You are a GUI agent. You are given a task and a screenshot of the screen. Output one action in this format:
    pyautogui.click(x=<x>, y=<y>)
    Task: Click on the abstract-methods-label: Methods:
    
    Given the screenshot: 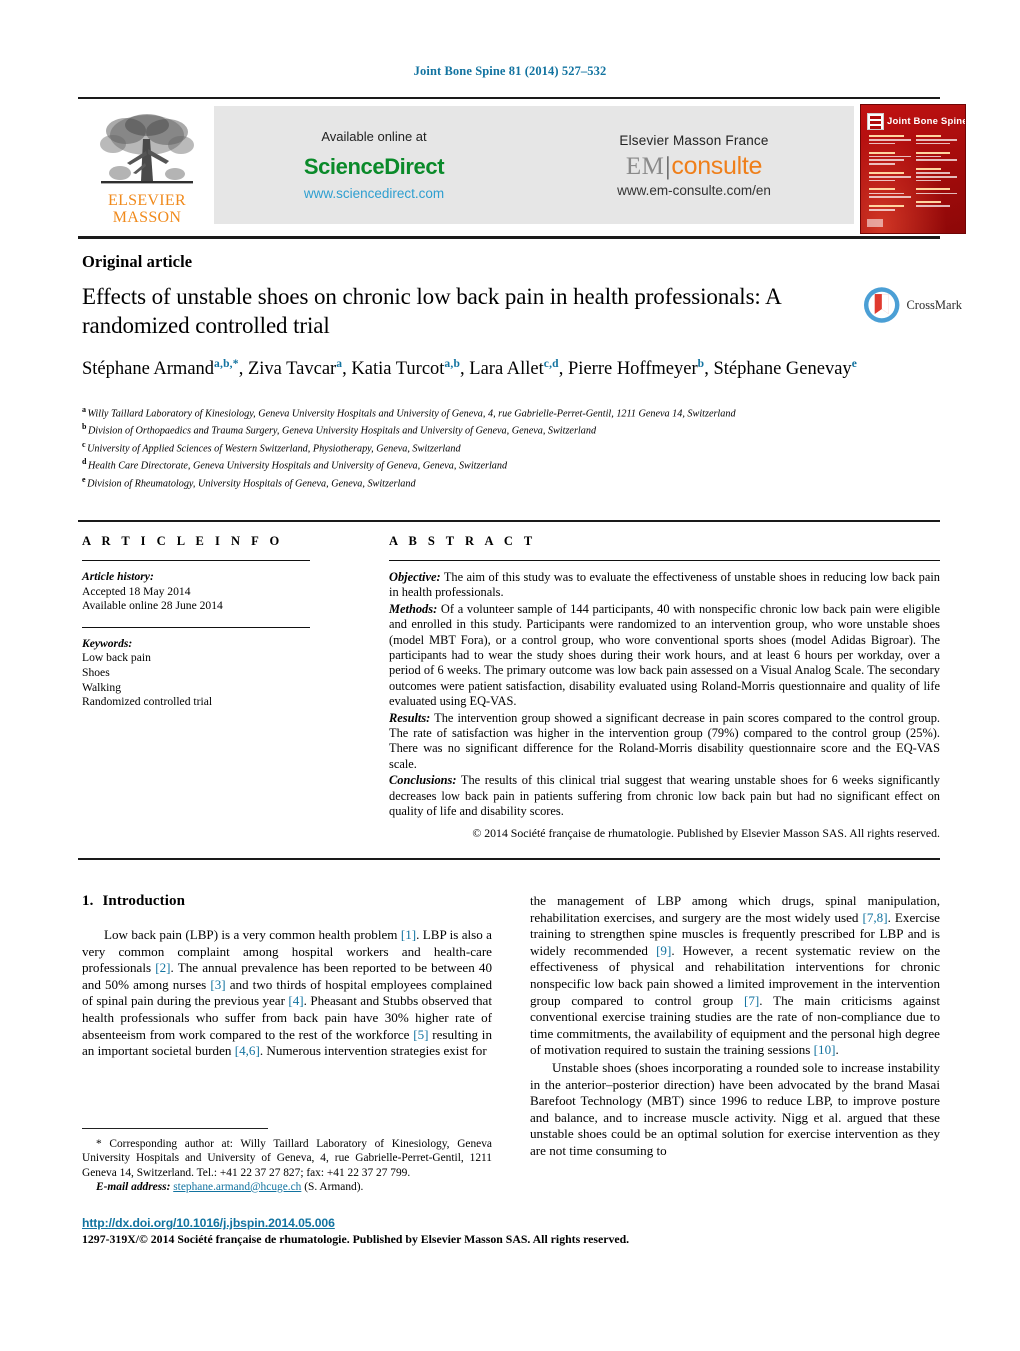 What is the action you would take?
    pyautogui.click(x=413, y=608)
    